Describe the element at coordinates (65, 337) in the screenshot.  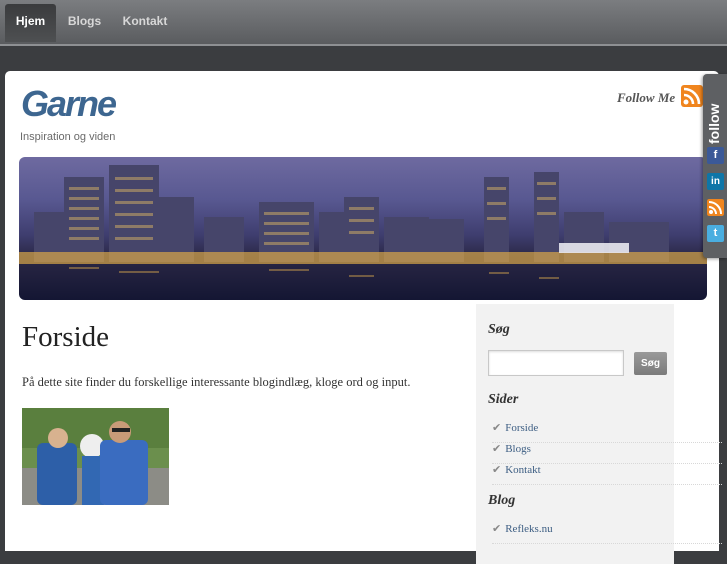
I see `page-title: Forside` at that location.